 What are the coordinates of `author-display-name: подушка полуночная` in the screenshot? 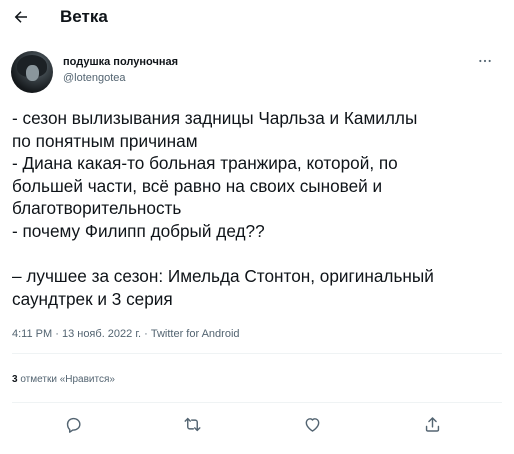 It's located at (120, 62).